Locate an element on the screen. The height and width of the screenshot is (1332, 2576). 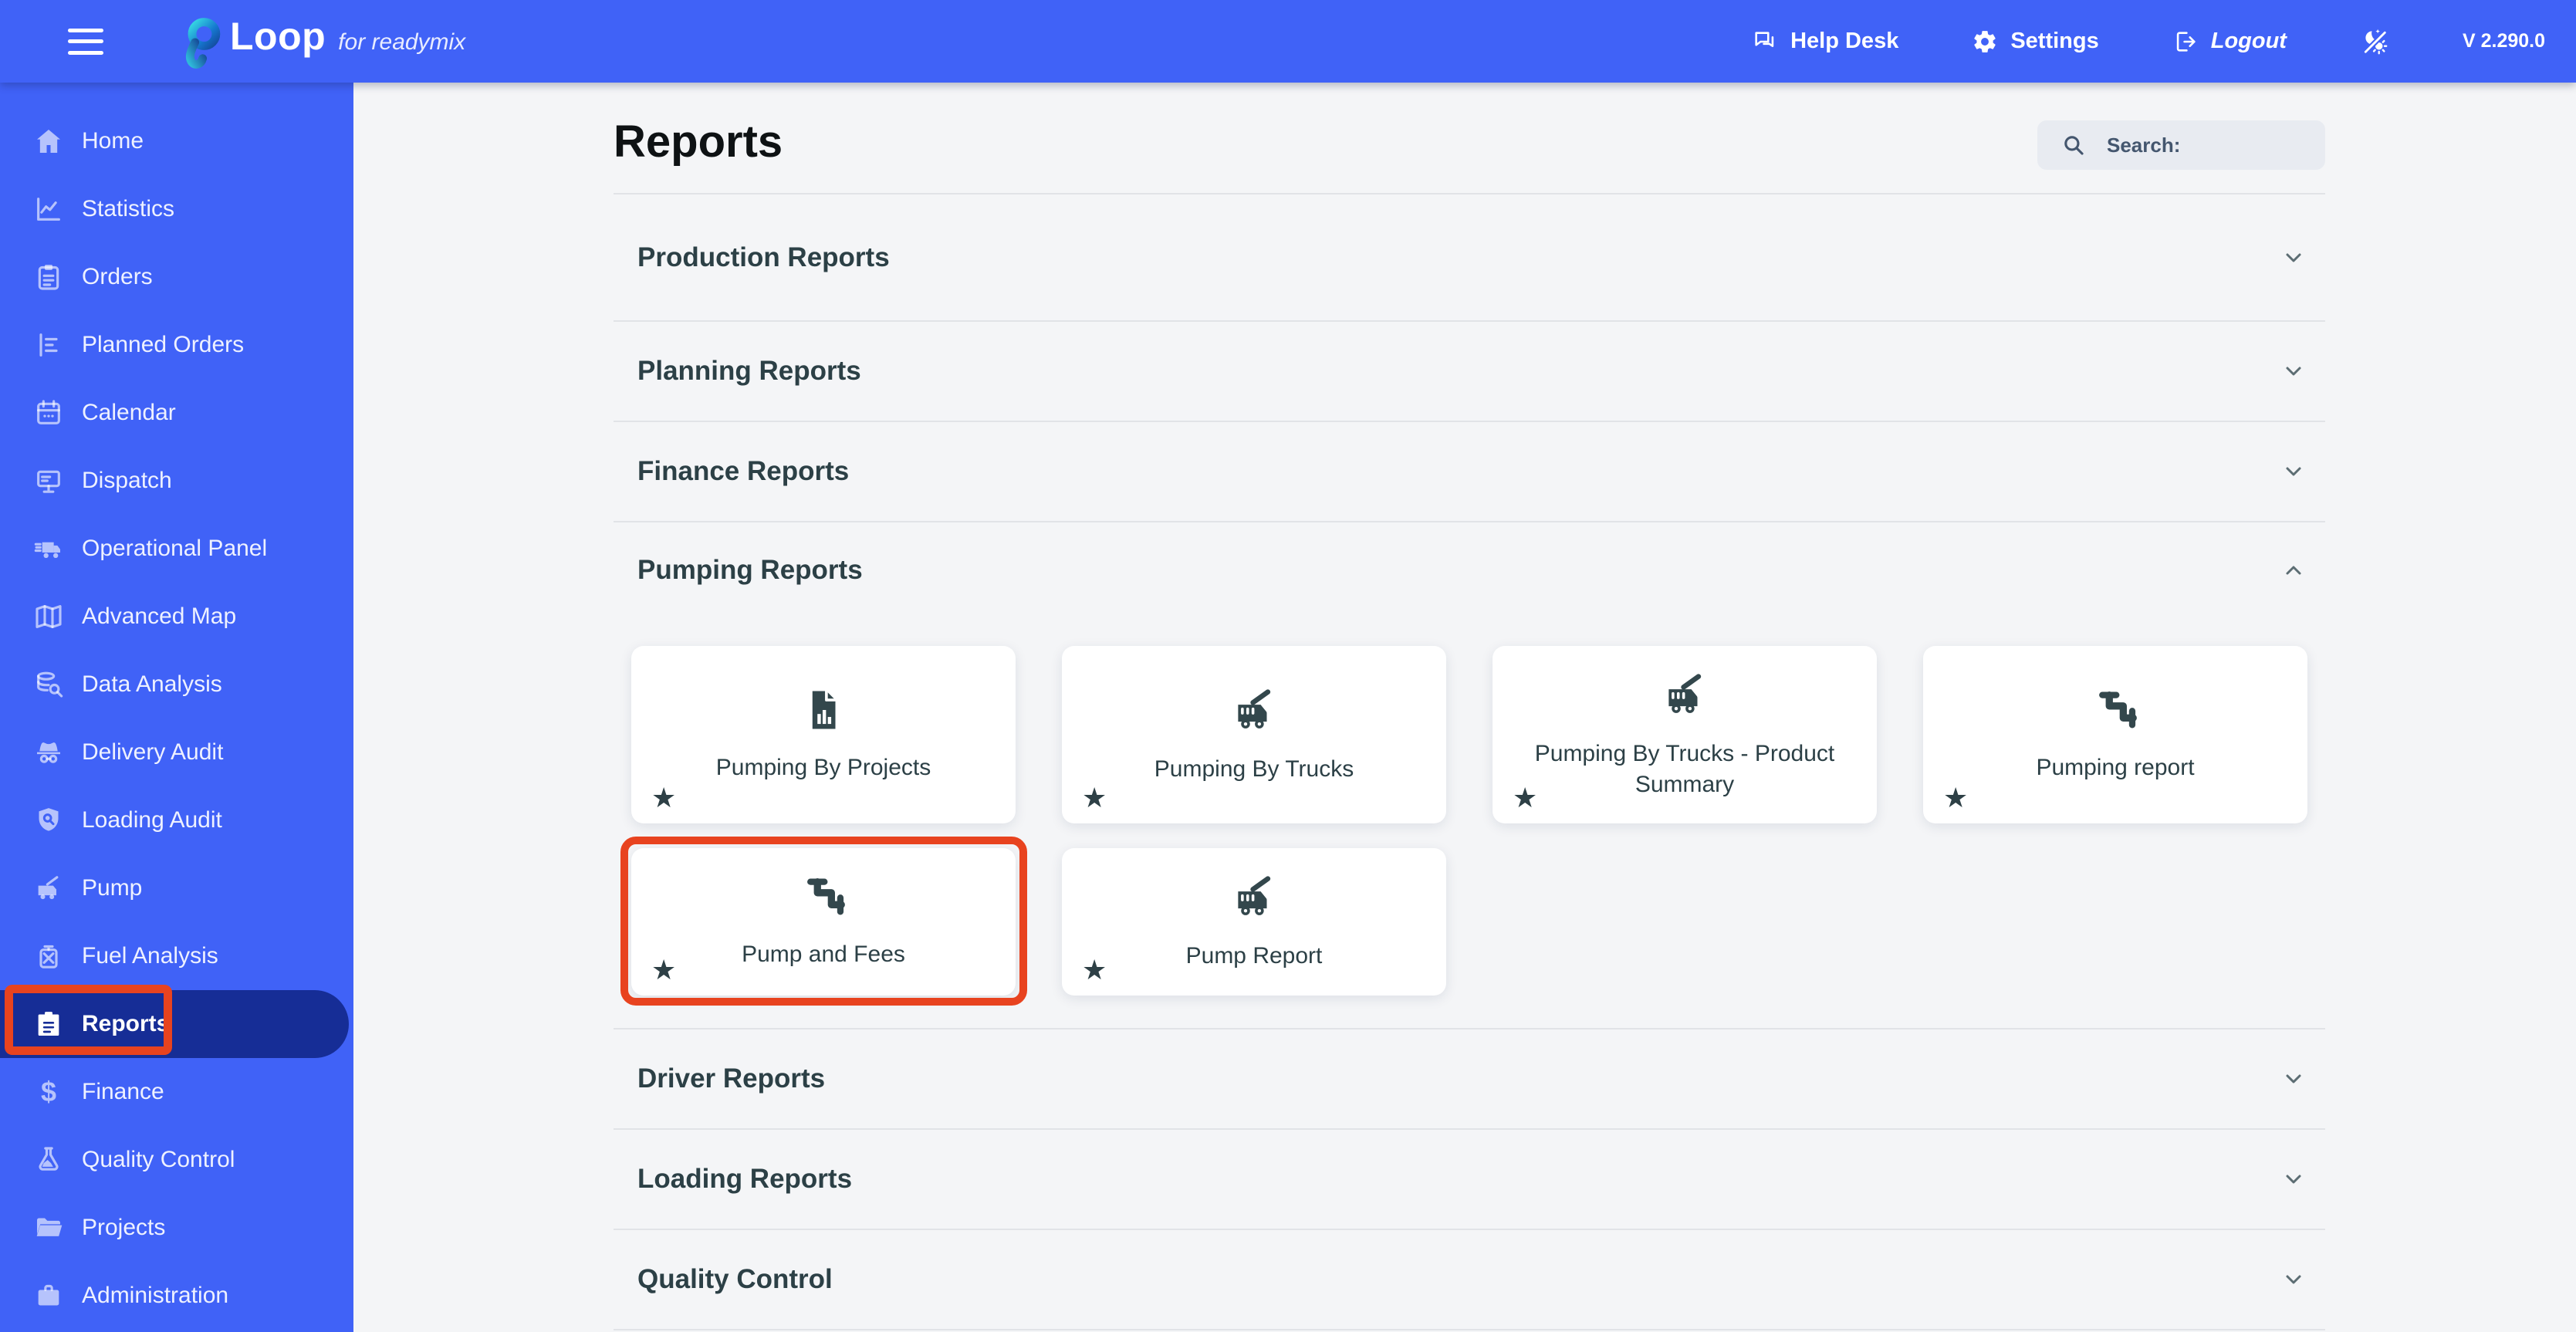
sidebar-item-reports: Reports is located at coordinates (174, 1024).